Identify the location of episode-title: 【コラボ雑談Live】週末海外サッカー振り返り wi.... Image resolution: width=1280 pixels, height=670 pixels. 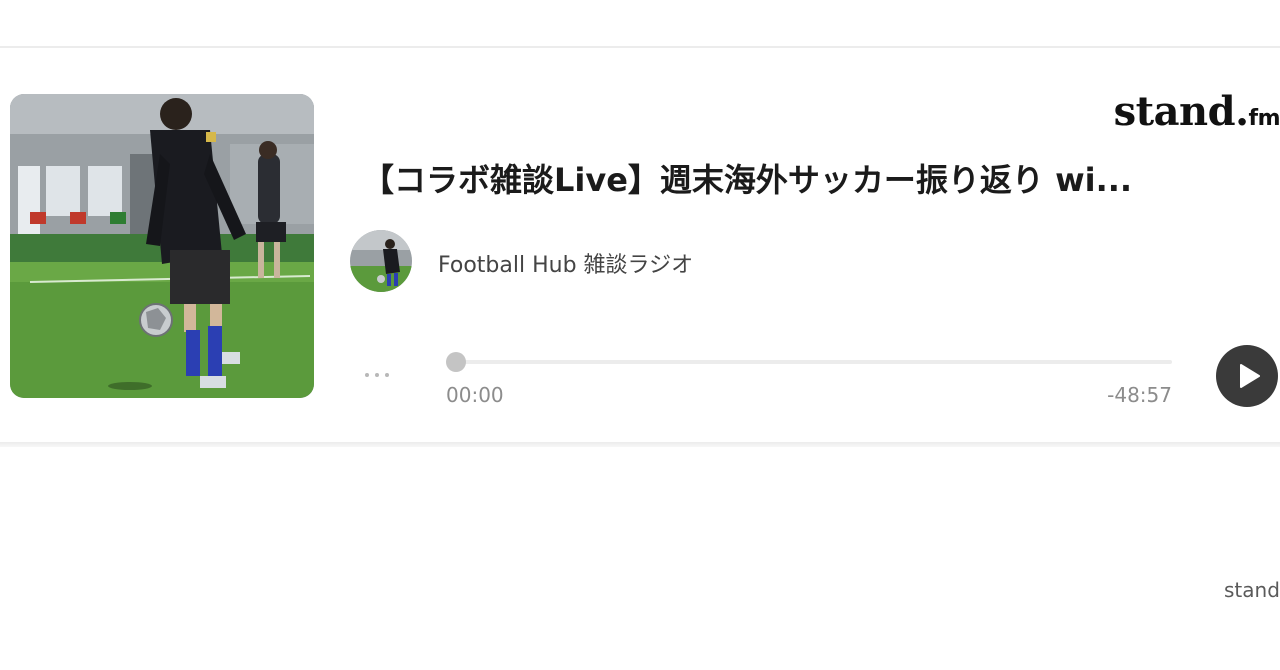
(821, 180).